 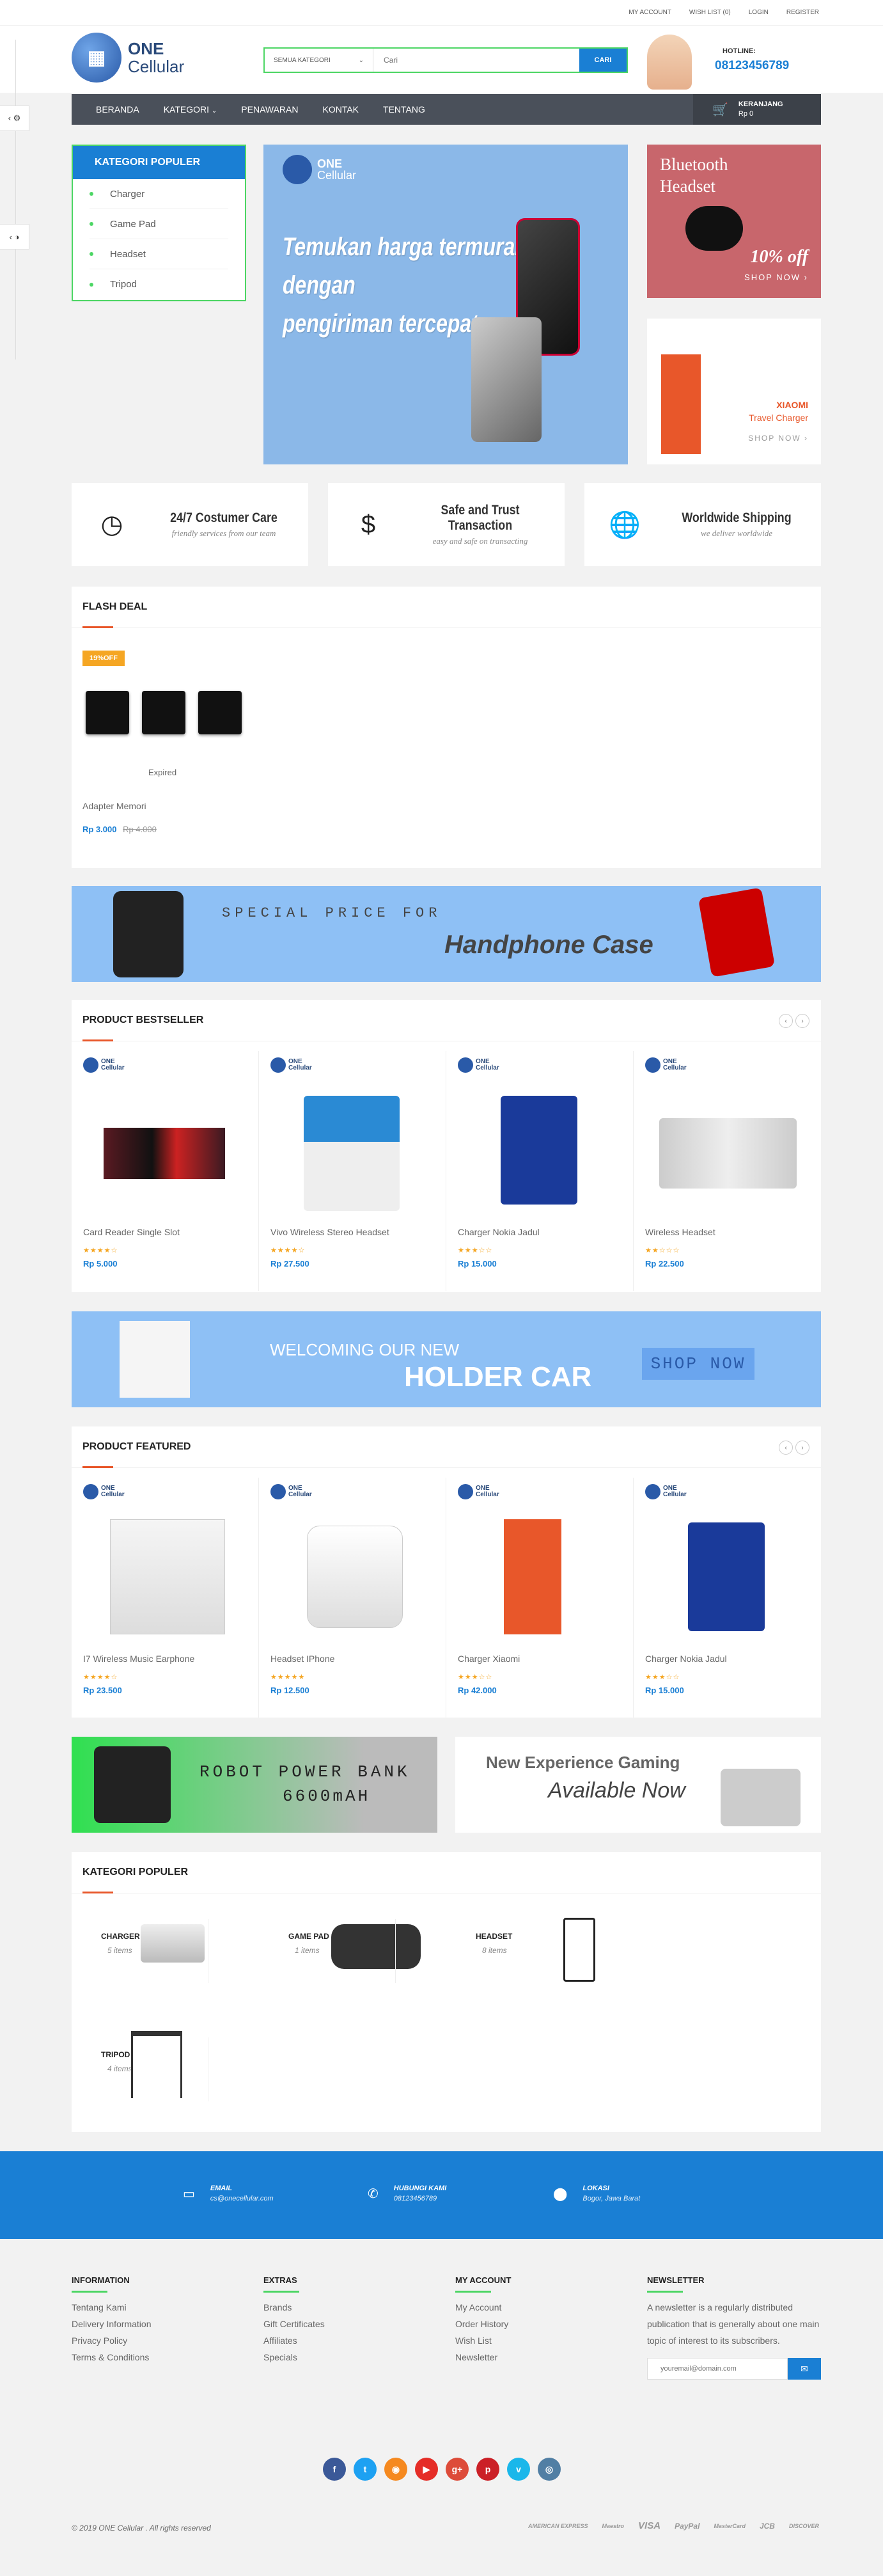 What do you see at coordinates (554, 1947) in the screenshot?
I see `category-card: HEADSET 8 items` at bounding box center [554, 1947].